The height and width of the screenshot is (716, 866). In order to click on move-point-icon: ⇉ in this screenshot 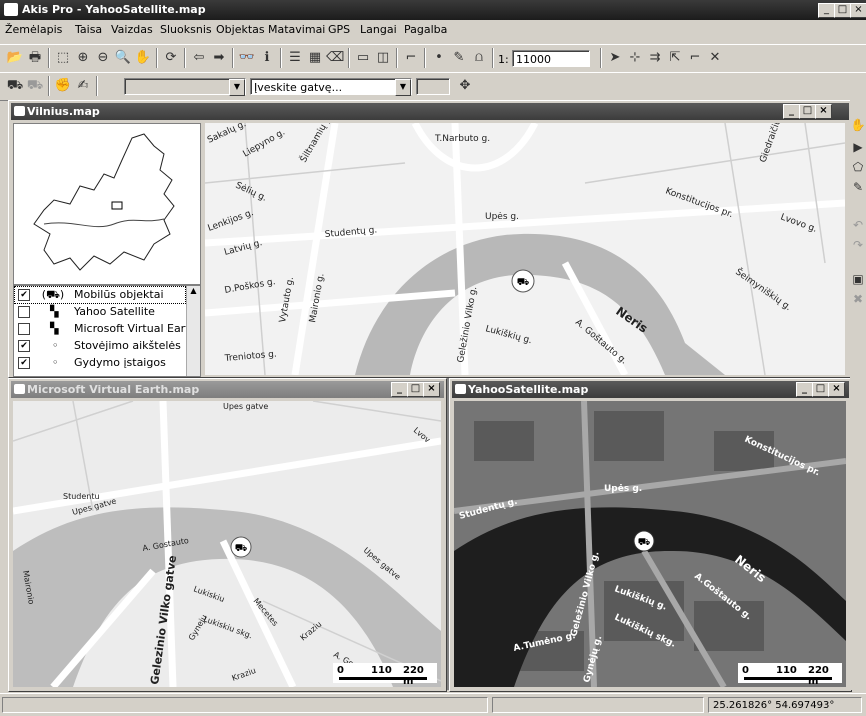, I will do `click(655, 58)`.